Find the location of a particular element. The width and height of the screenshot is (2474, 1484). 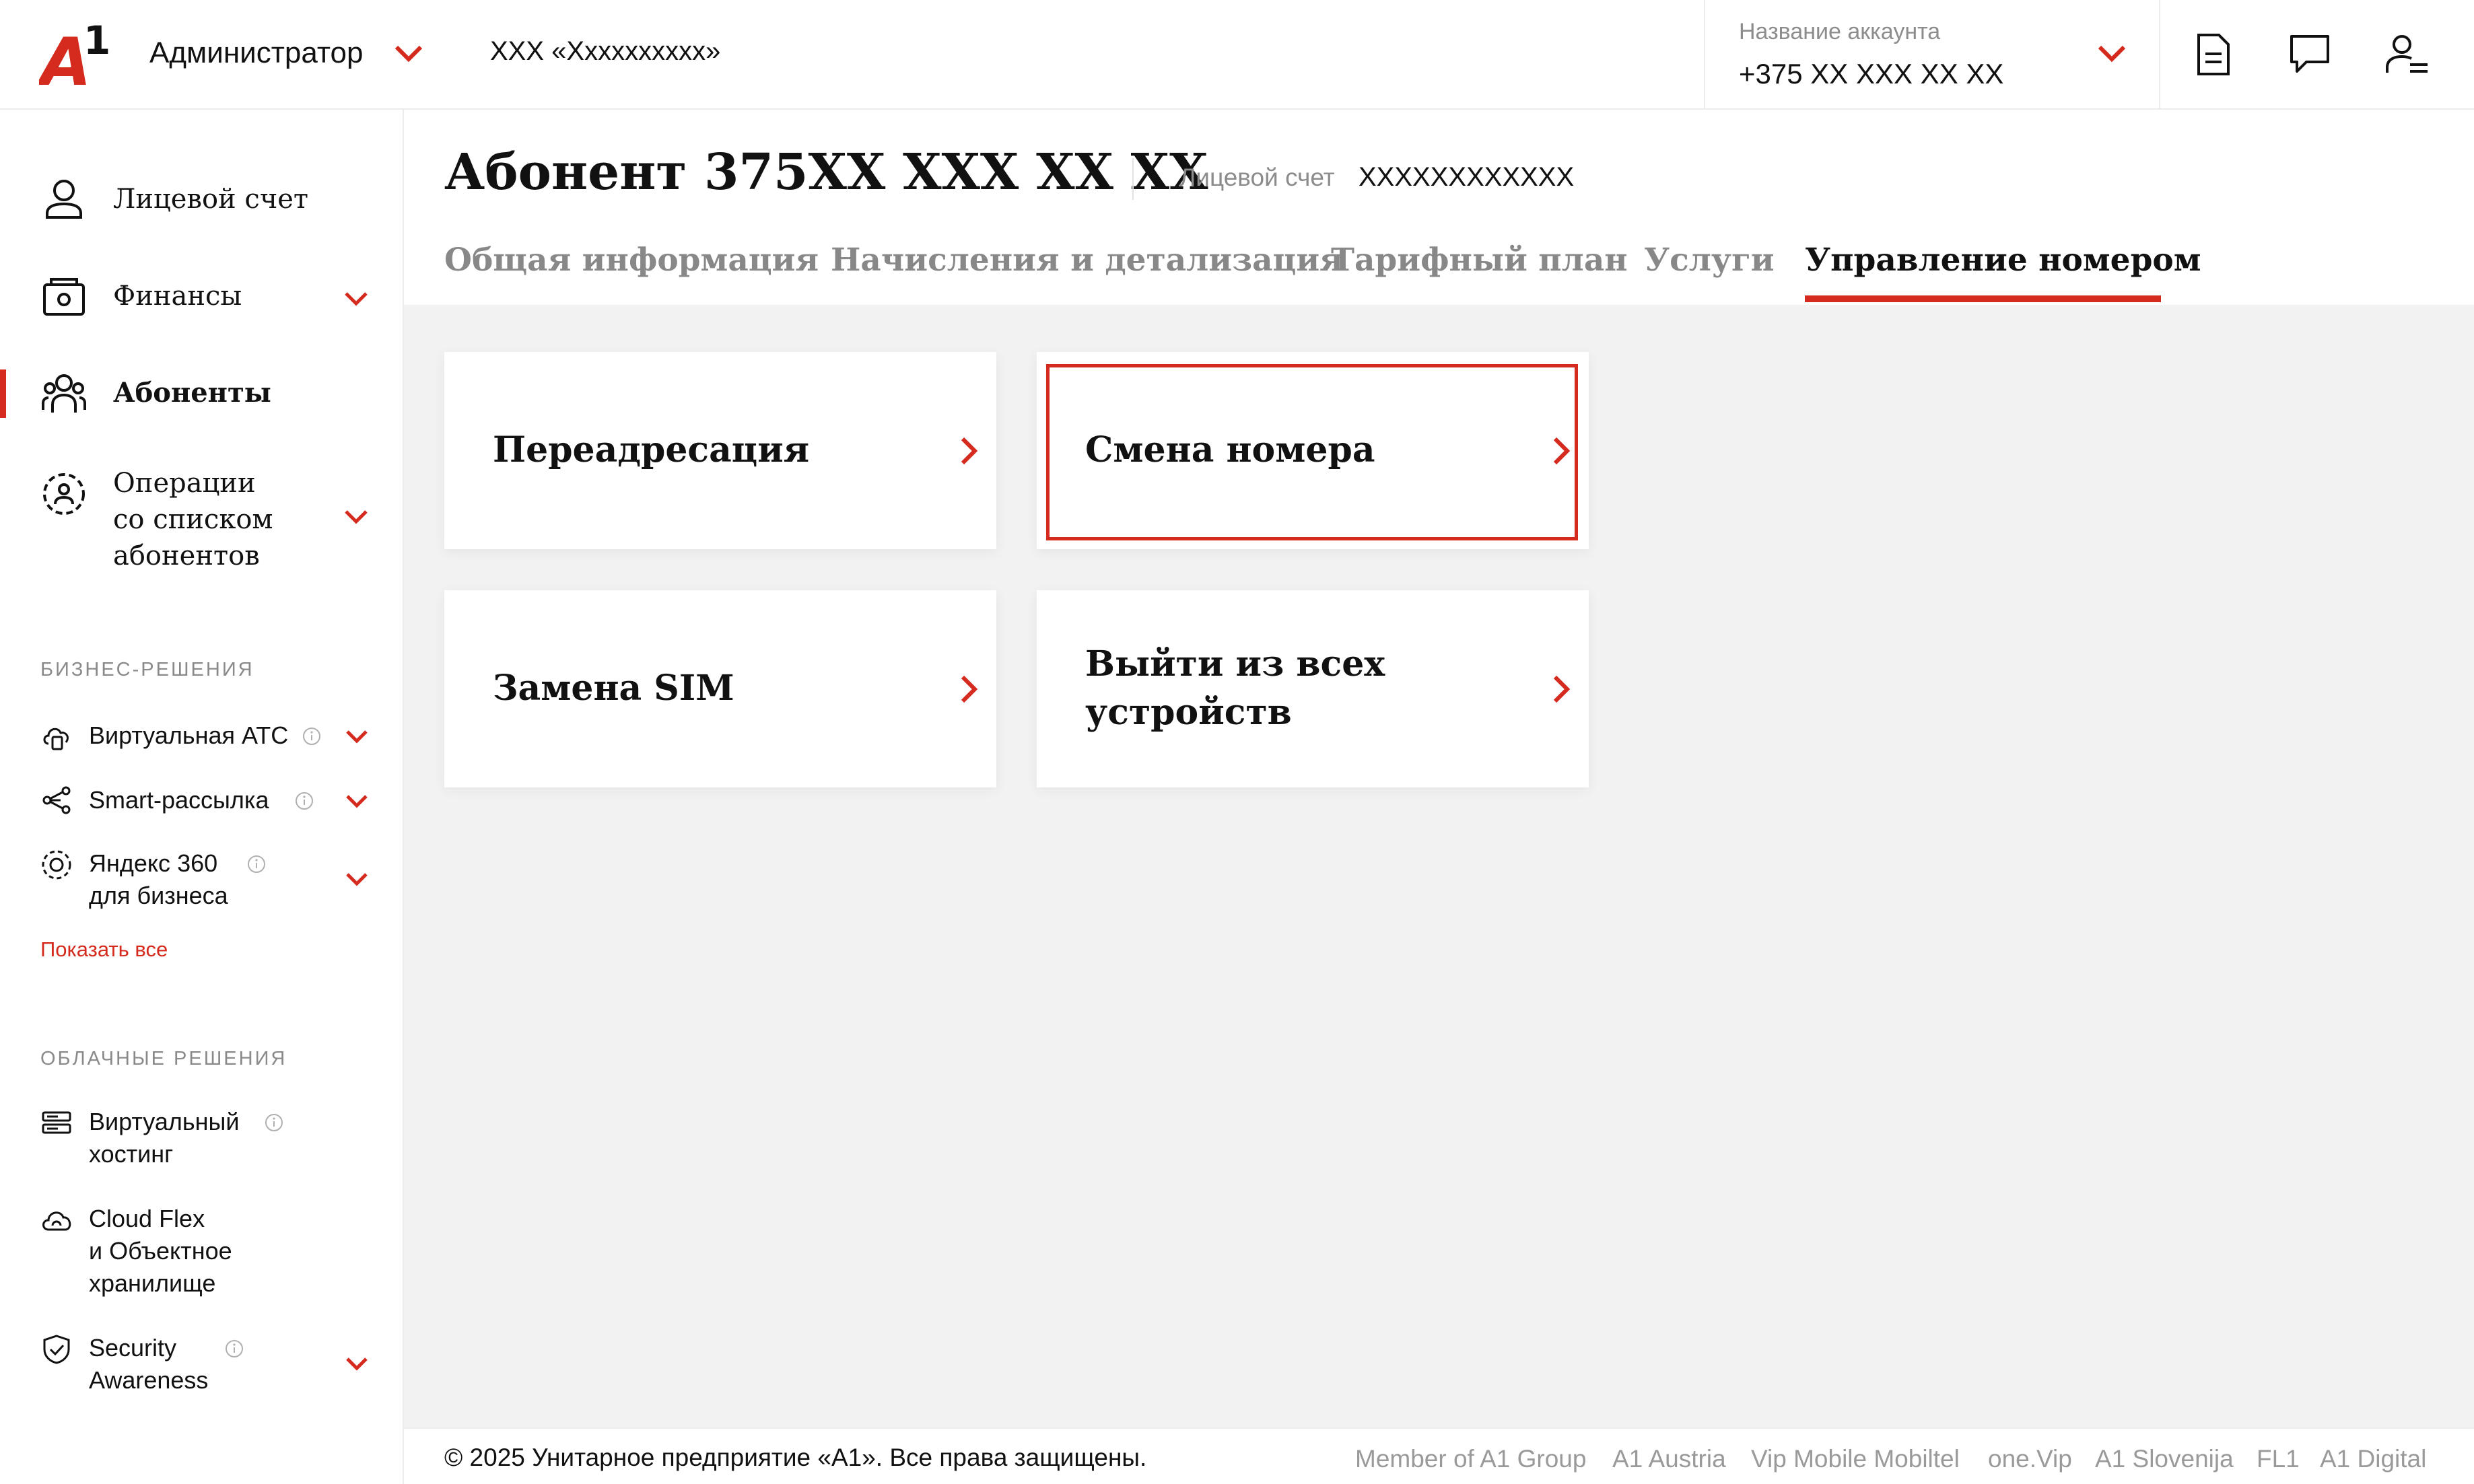

card-label: Смена номера is located at coordinates (1230, 449).